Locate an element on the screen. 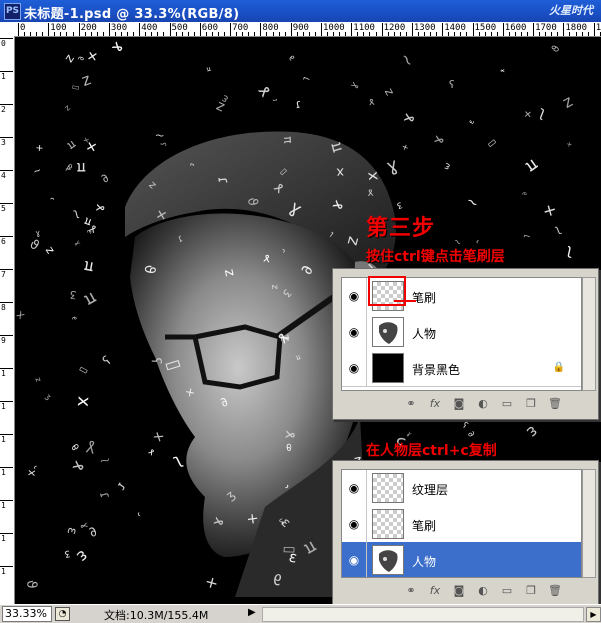 Image resolution: width=601 pixels, height=623 pixels. ruler-label: 2 is located at coordinates (3, 109).